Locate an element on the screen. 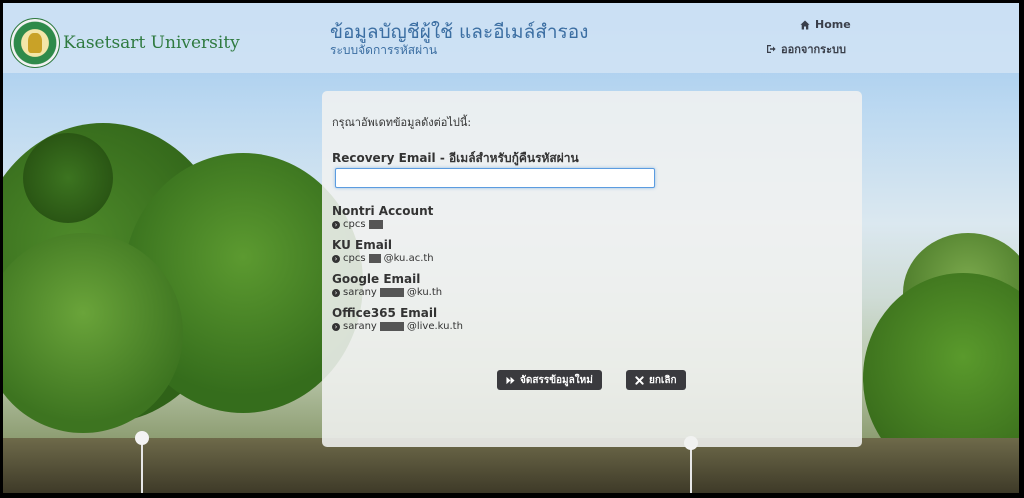 This screenshot has height=498, width=1024. logout-link: ออกจากระบบ is located at coordinates (806, 49).